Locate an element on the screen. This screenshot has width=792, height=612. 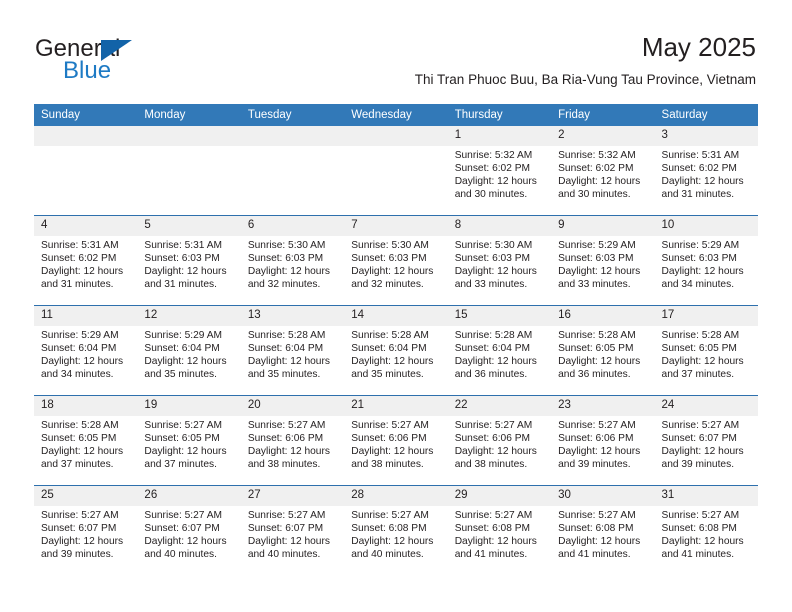
day-number: 21 is located at coordinates (396, 406).